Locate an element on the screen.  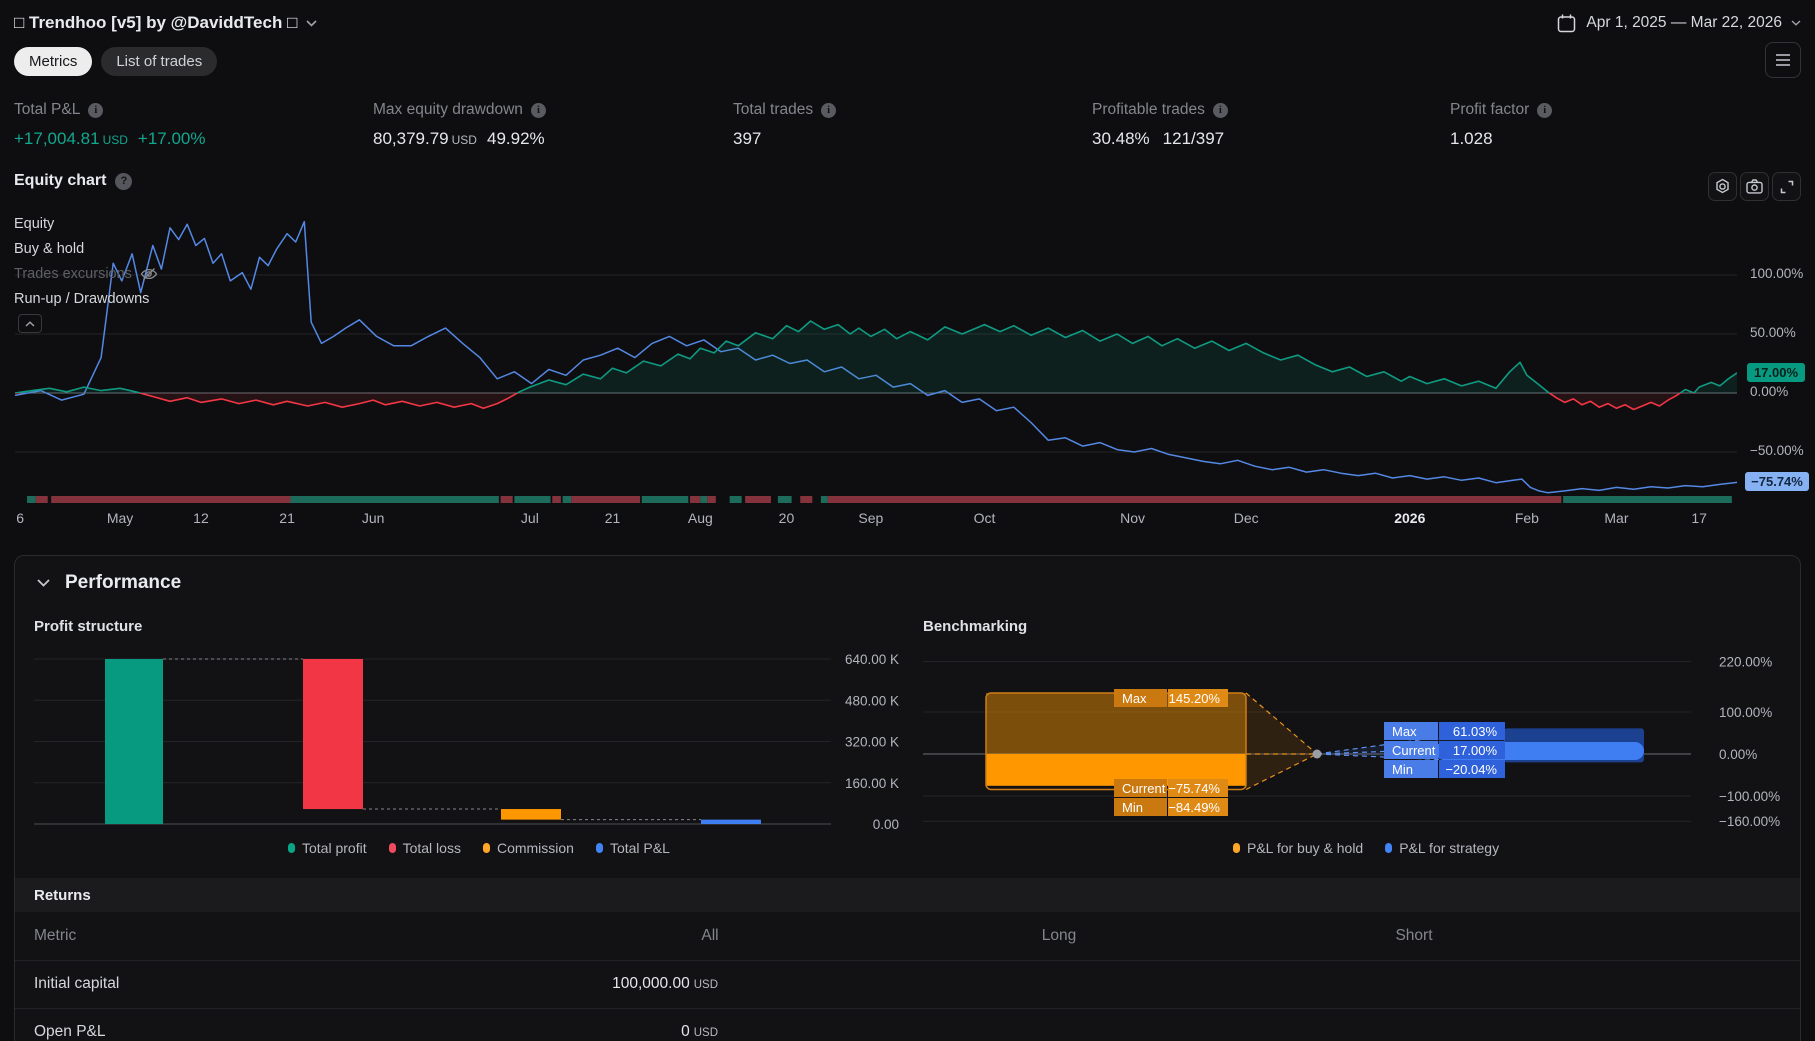
benchmark-chip-bh-max: Max 145.20% is located at coordinates (1171, 698).